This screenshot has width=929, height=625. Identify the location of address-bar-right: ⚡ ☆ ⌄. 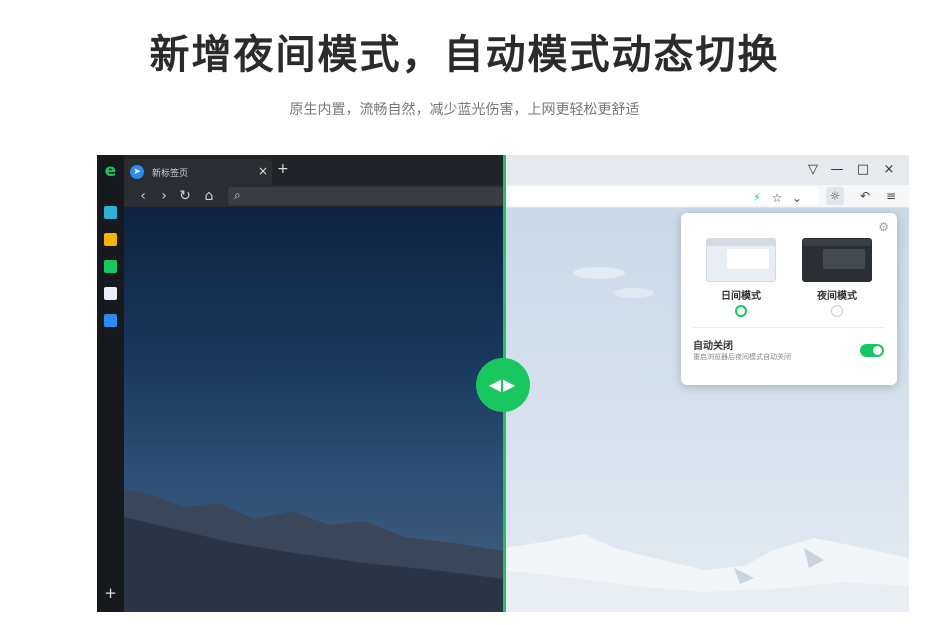
(661, 196).